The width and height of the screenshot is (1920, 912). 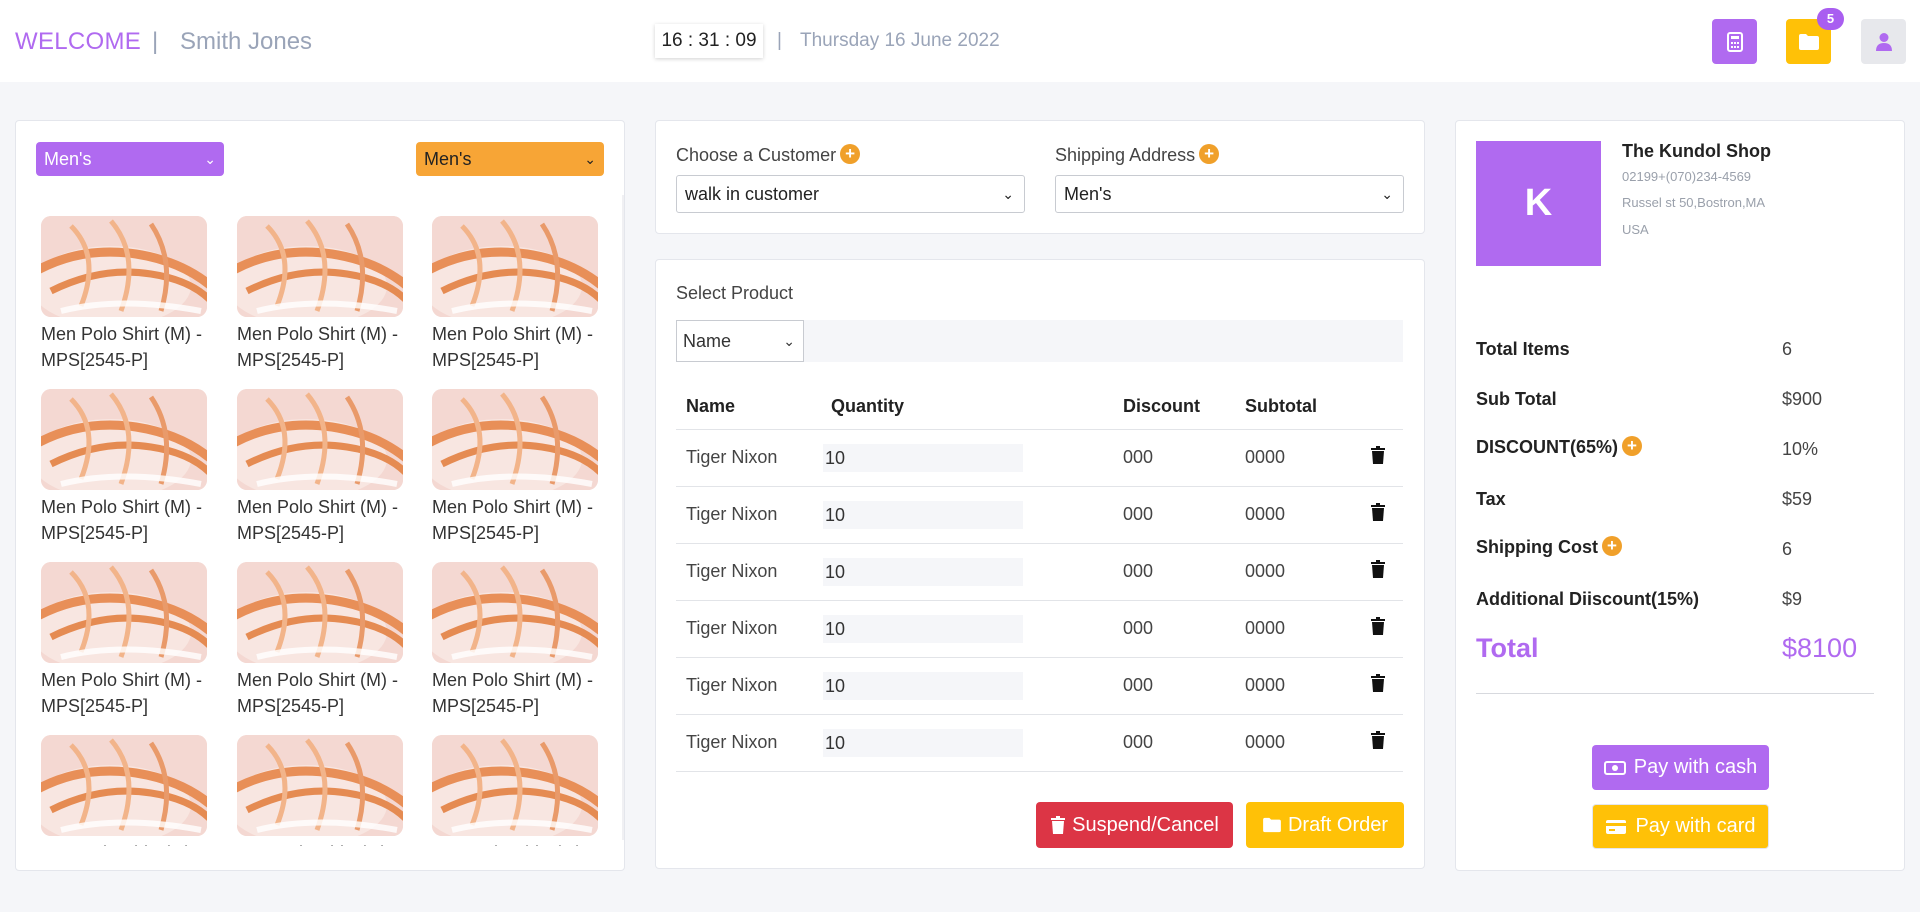 What do you see at coordinates (1229, 194) in the screenshot?
I see `shipping-address-select: Men's ⌄` at bounding box center [1229, 194].